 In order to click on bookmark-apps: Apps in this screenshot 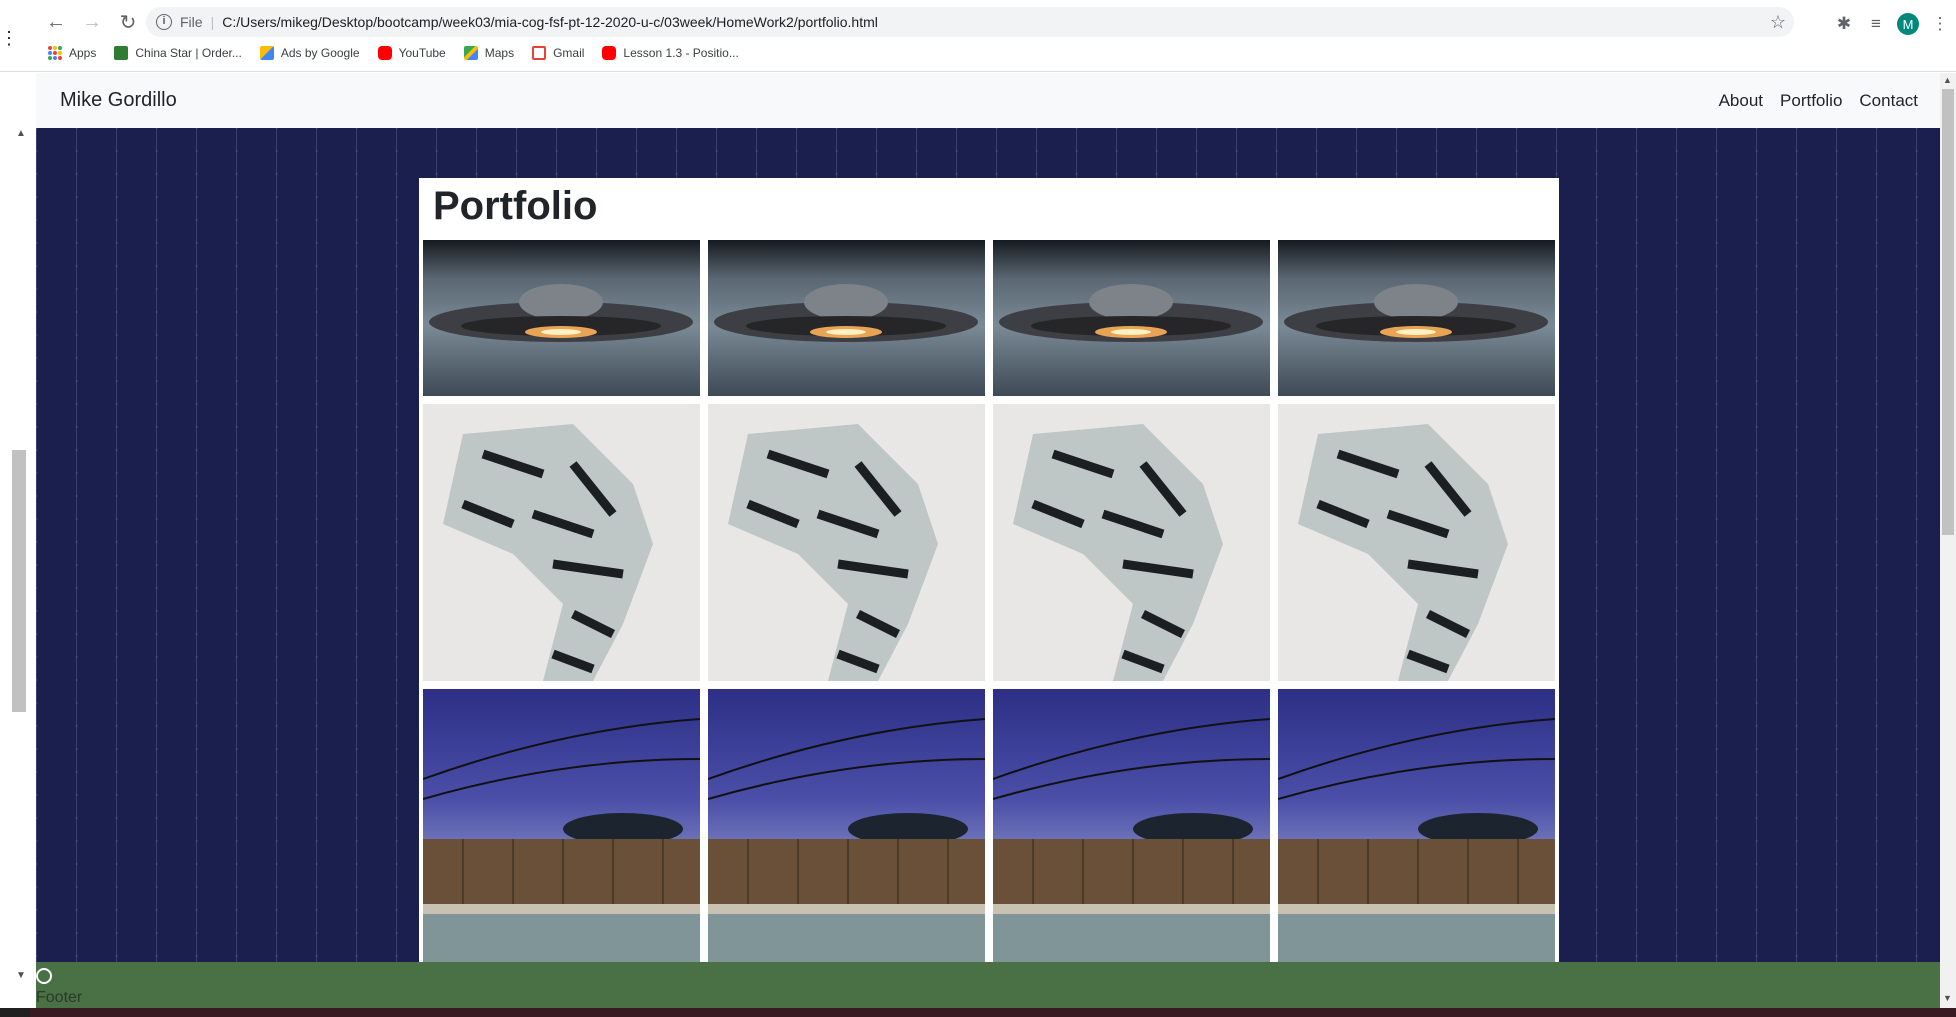, I will do `click(72, 53)`.